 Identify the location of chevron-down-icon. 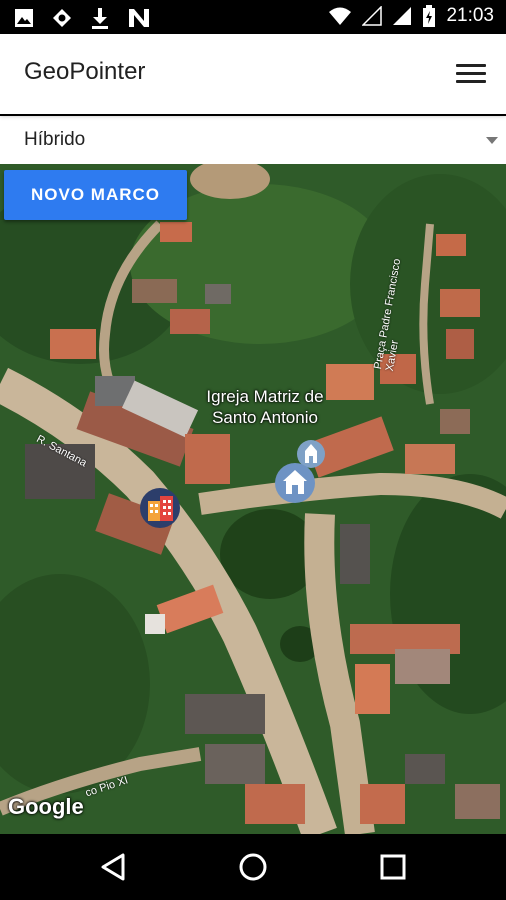
(492, 140).